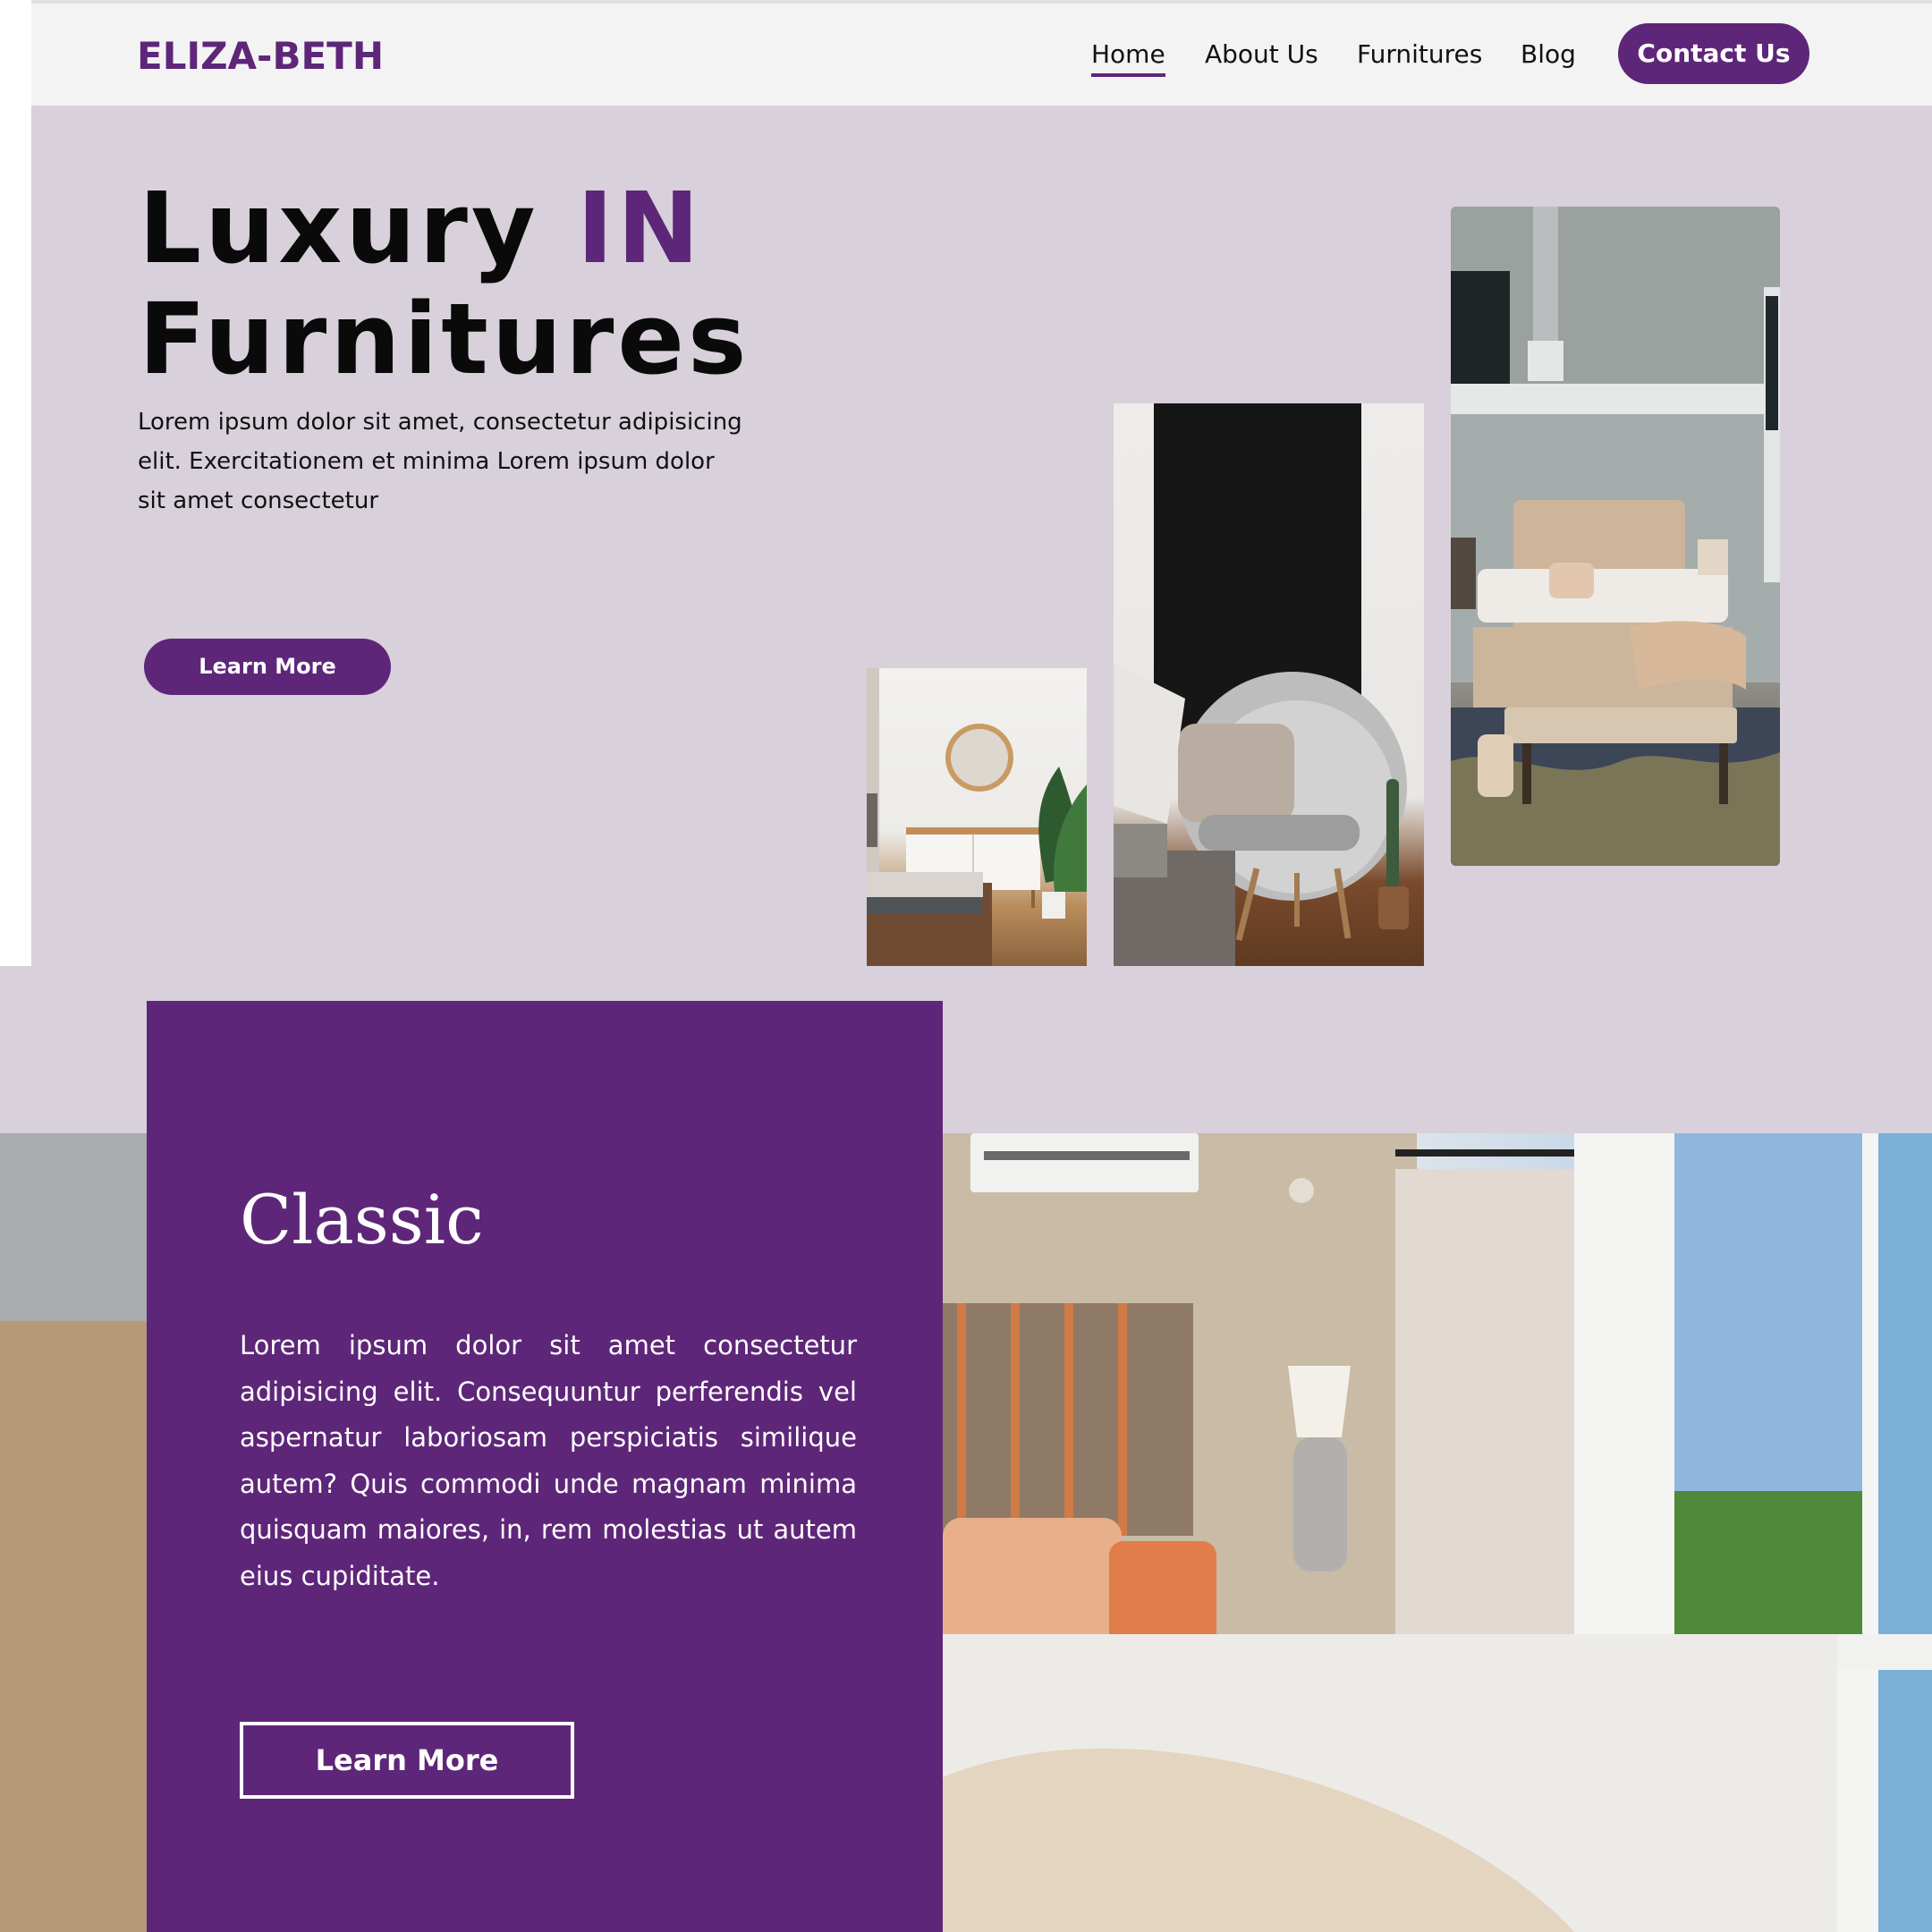 The image size is (1932, 1932). I want to click on hero-learn-more-button: Learn More, so click(267, 667).